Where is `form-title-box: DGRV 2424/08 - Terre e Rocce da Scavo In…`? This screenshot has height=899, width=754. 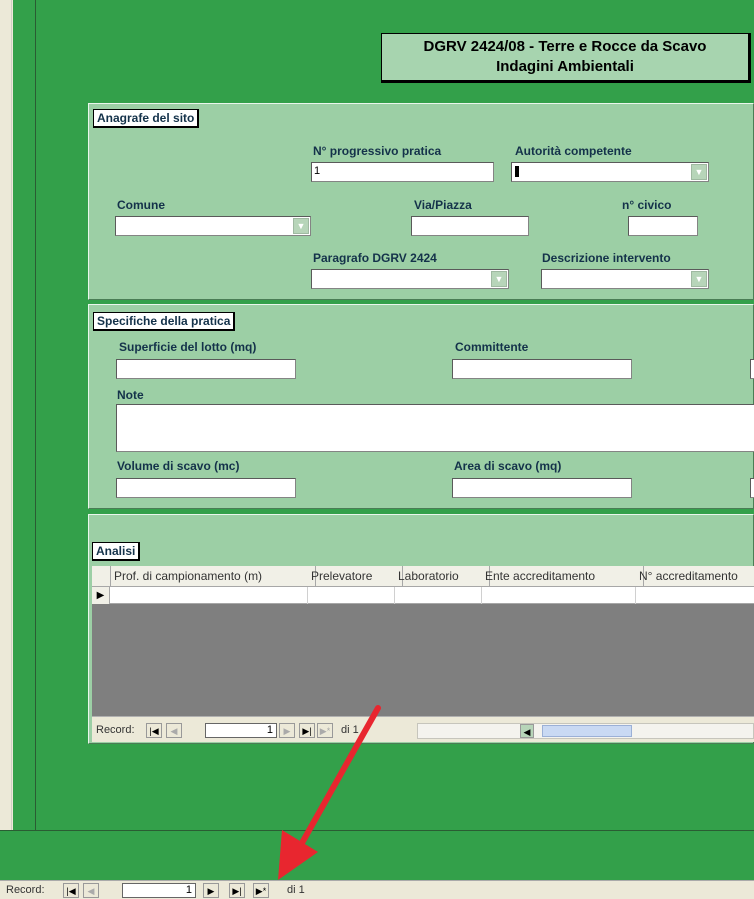 form-title-box: DGRV 2424/08 - Terre e Rocce da Scavo In… is located at coordinates (566, 58).